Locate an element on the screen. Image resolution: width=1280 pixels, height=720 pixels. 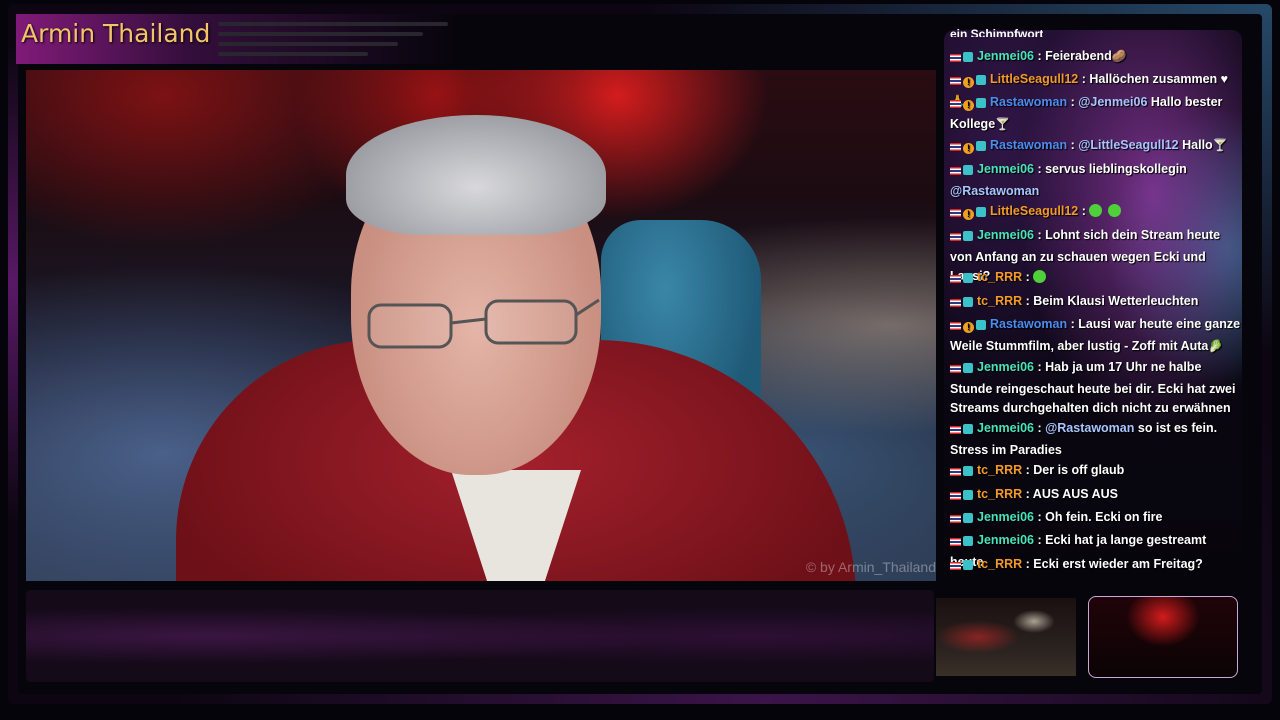
streamer-name: Armin Thailand is located at coordinates (116, 33).